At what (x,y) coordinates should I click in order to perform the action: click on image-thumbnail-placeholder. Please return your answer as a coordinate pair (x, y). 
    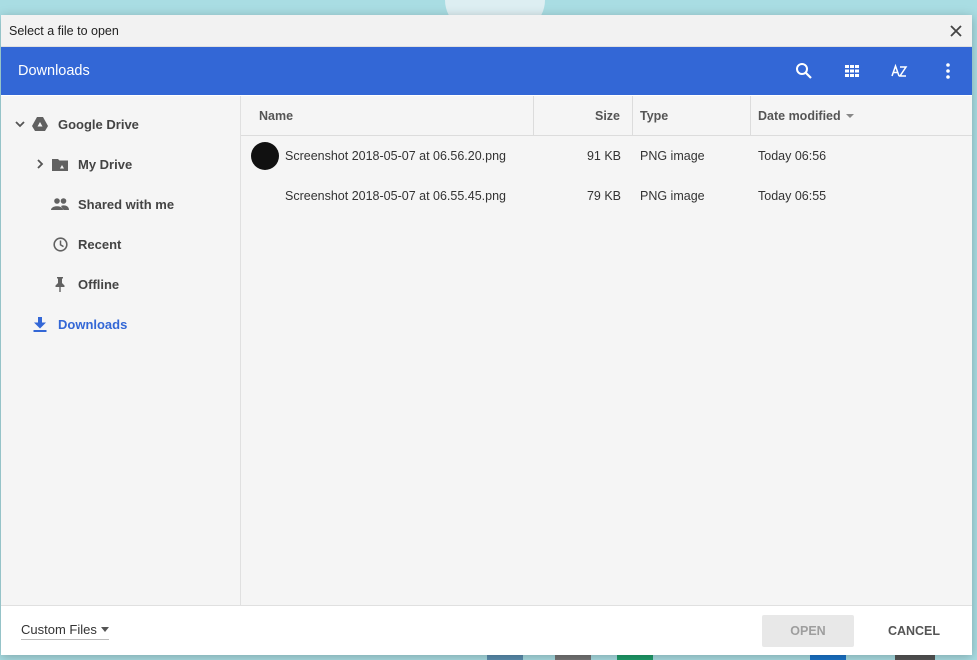
    Looking at the image, I should click on (265, 196).